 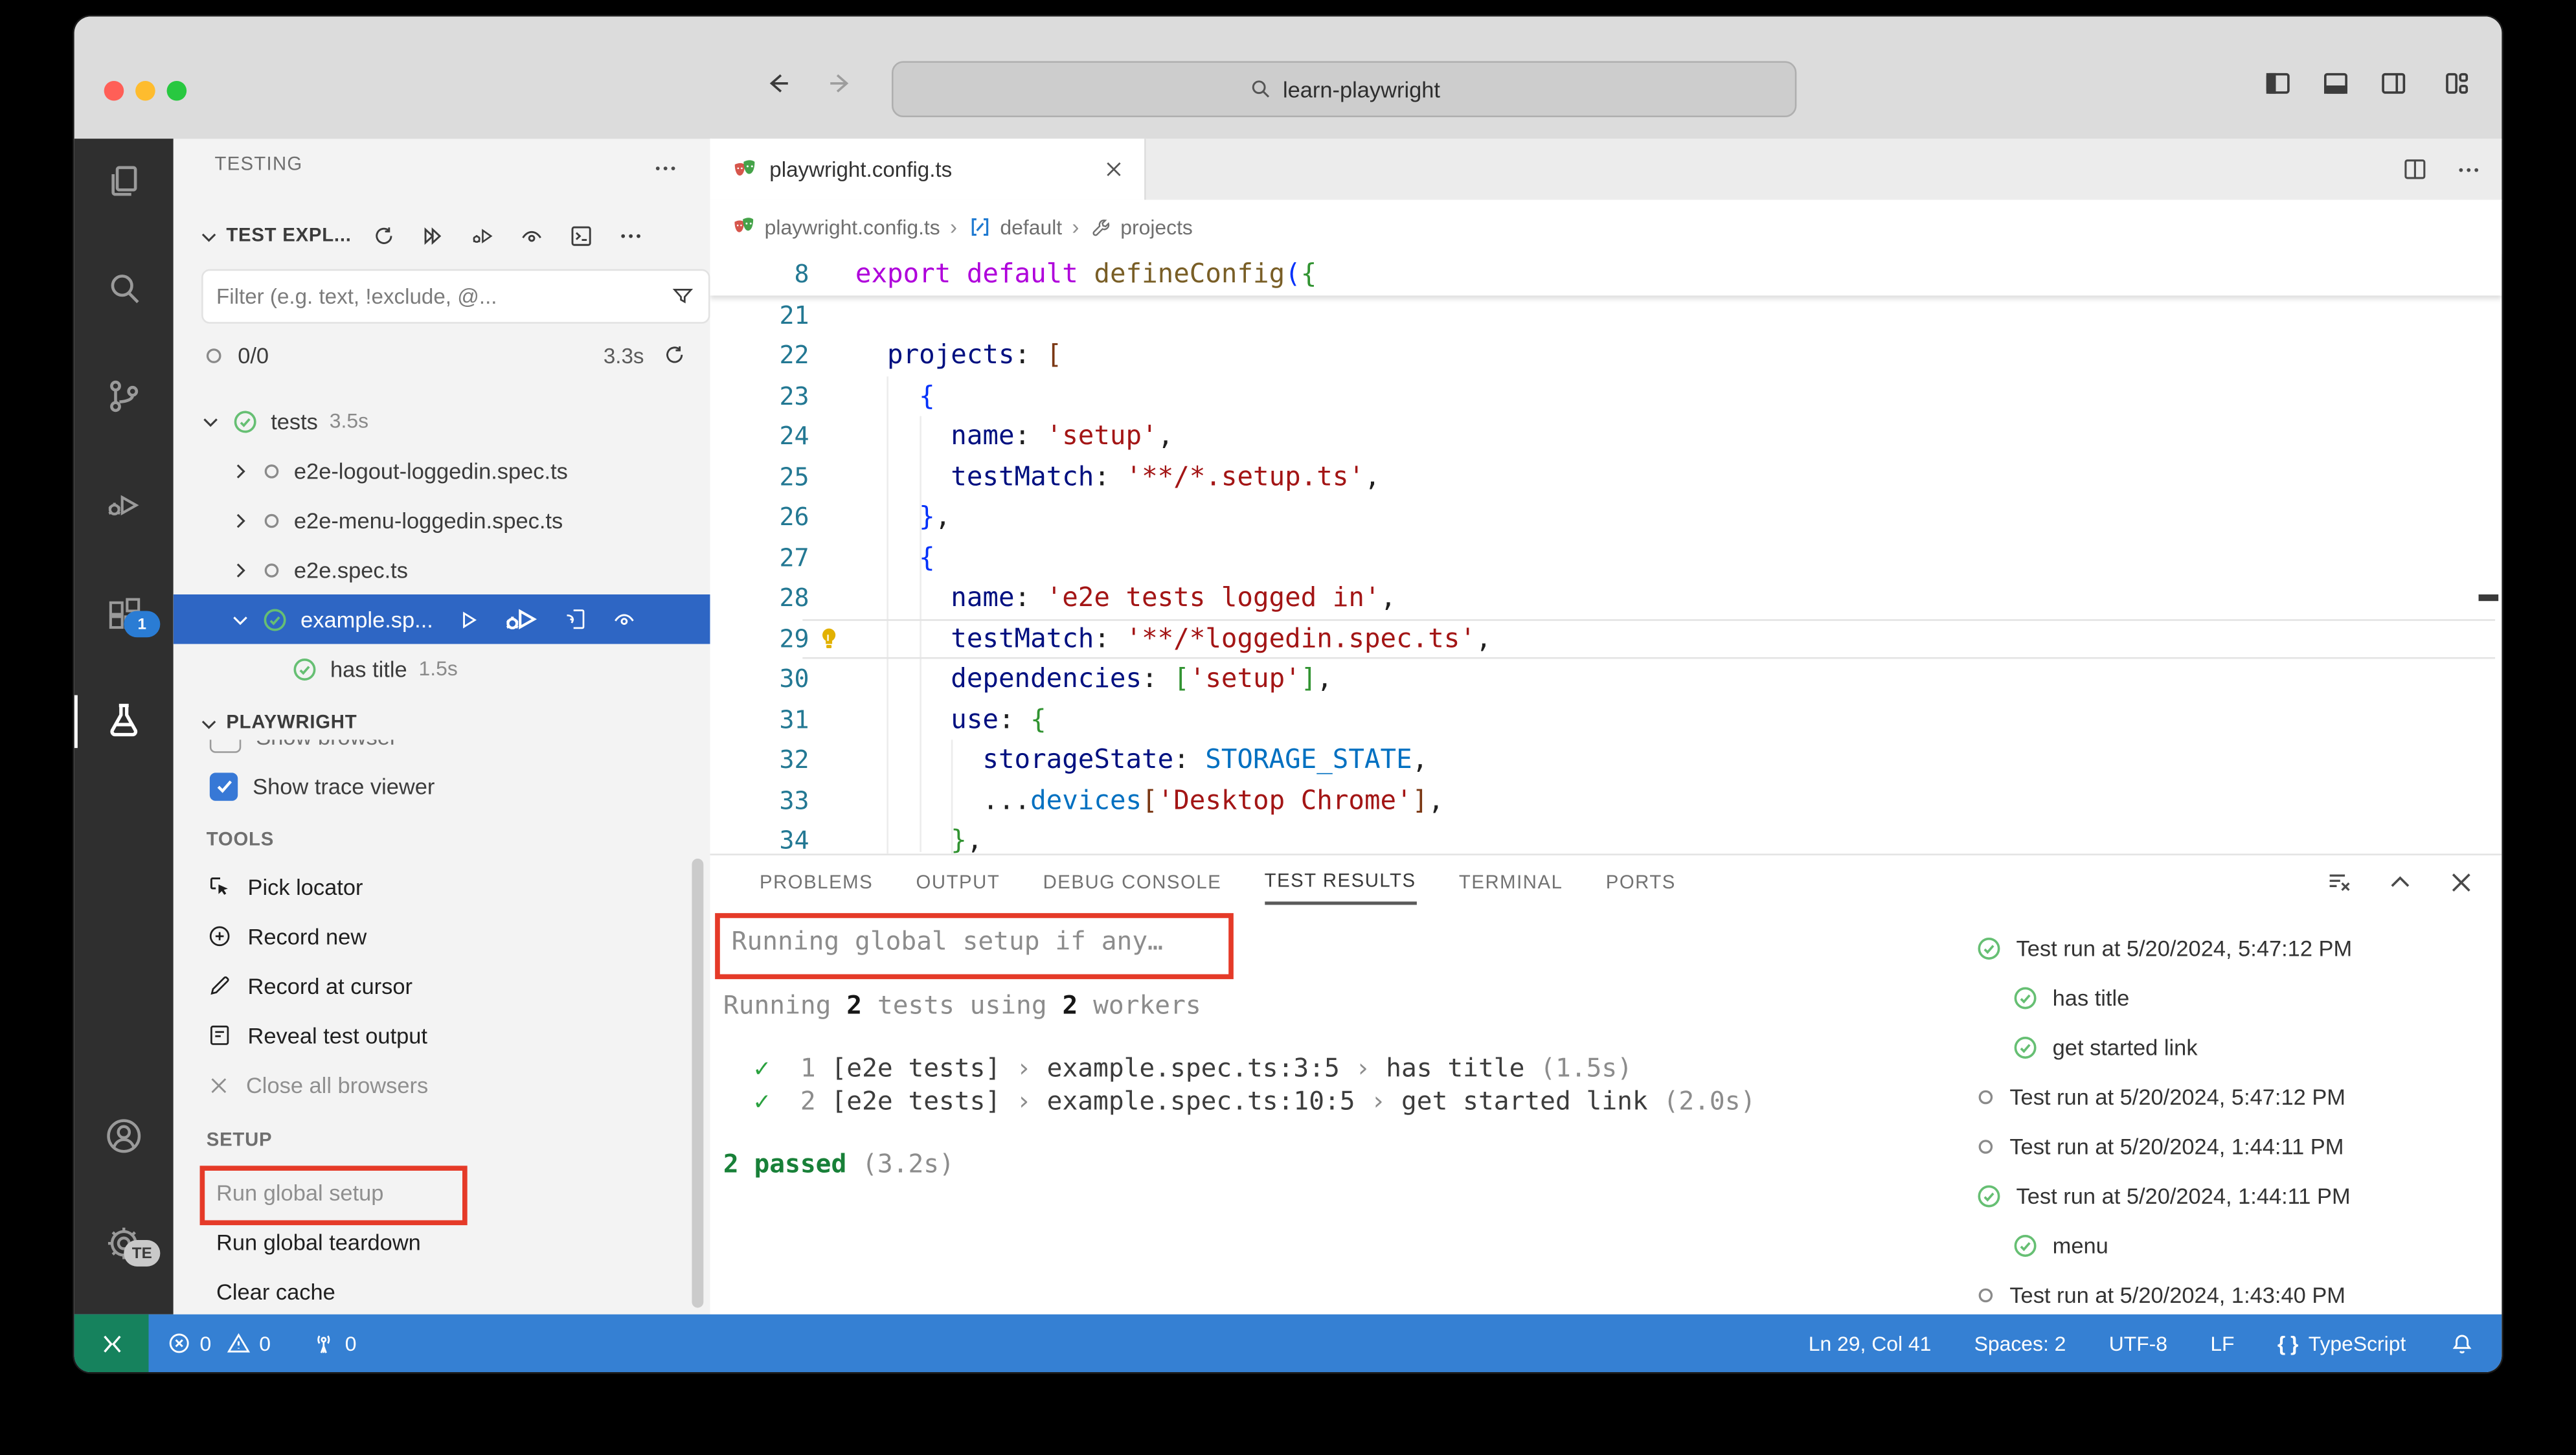 I want to click on code-line: 30 dependencies: ['setup'],, so click(x=1606, y=679).